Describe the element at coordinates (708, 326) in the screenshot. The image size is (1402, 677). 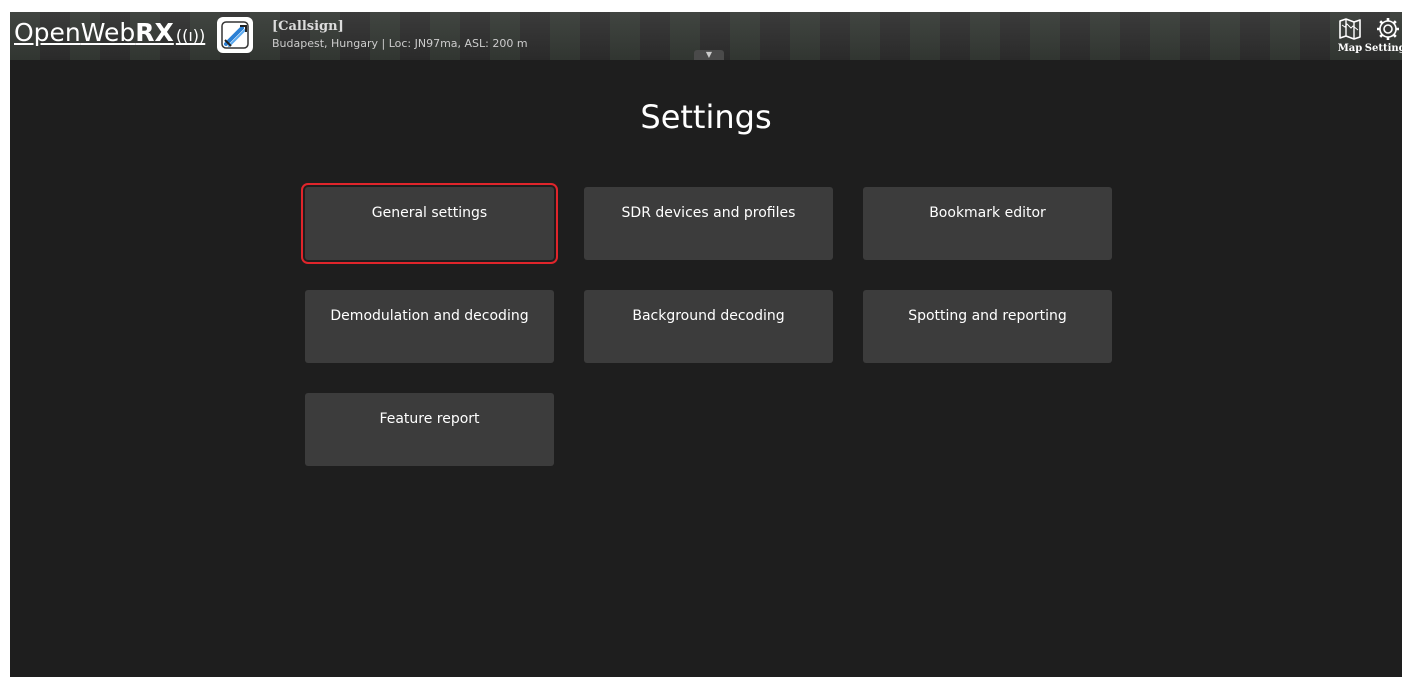
I see `background-decoding-button: Background decoding` at that location.